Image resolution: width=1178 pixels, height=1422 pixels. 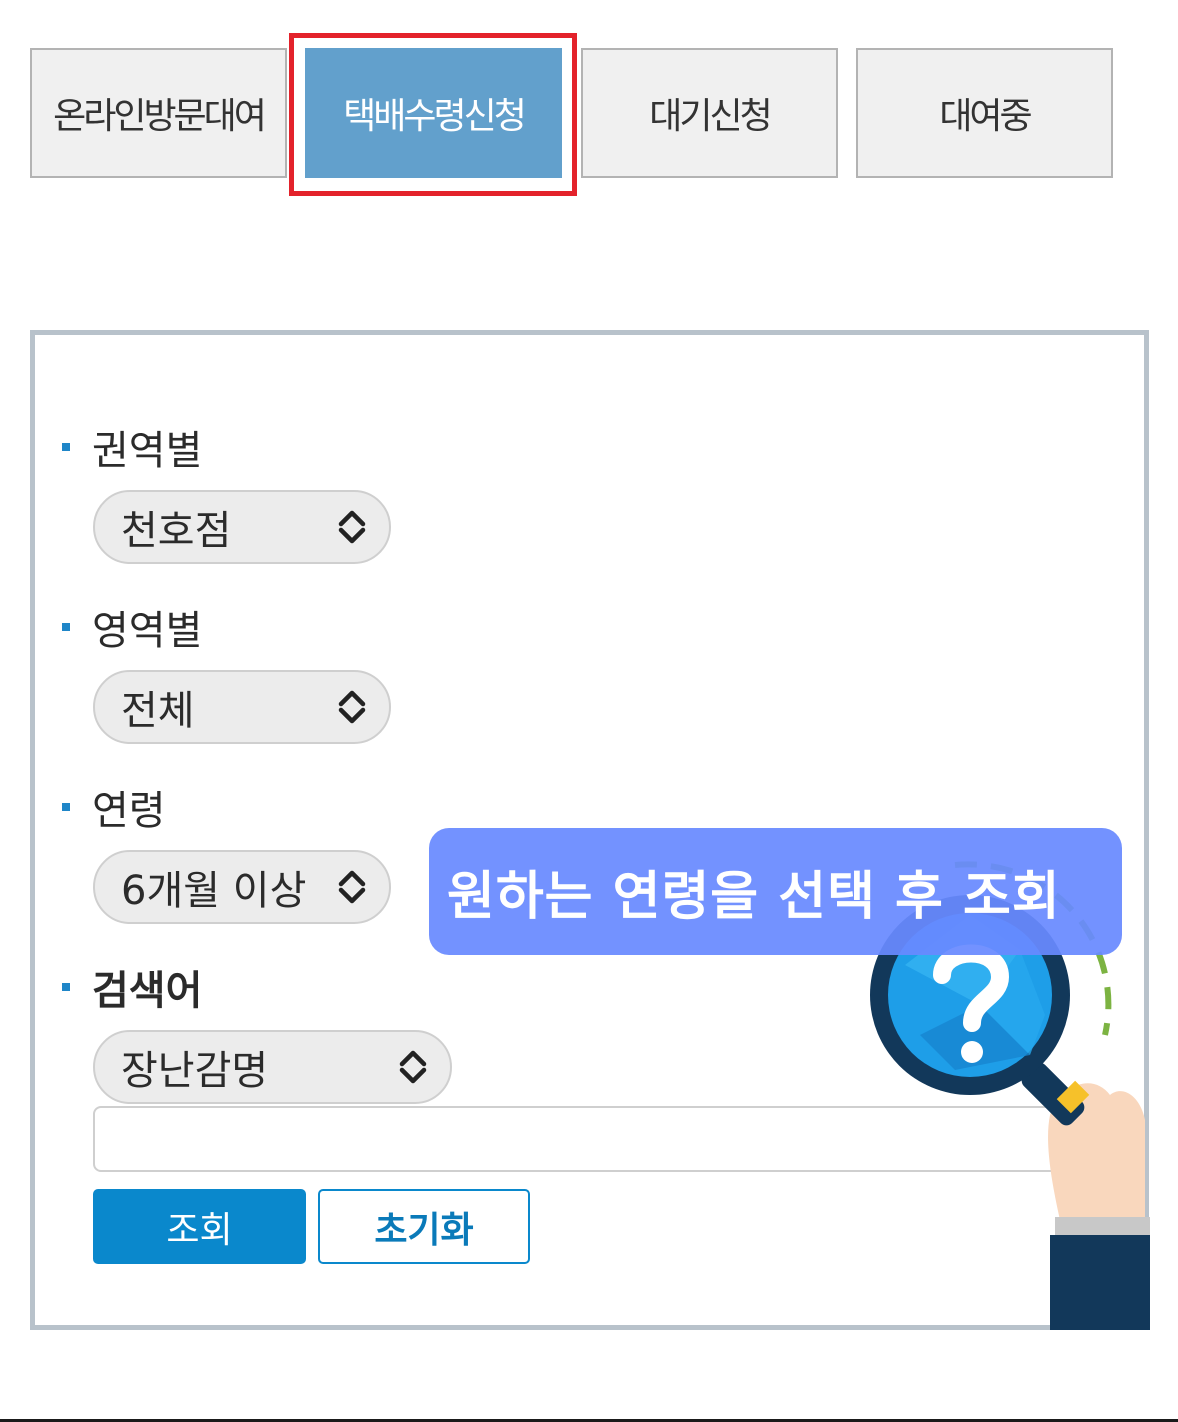 I want to click on age-label: 연령, so click(x=114, y=807).